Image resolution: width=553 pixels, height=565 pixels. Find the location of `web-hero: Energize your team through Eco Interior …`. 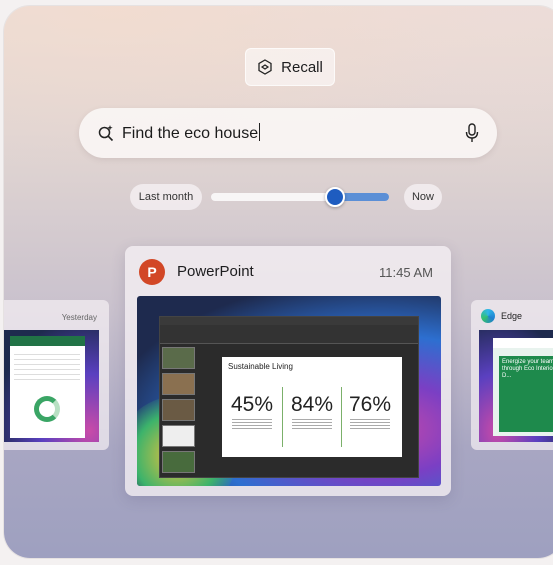

web-hero: Energize your team through Eco Interior … is located at coordinates (526, 394).